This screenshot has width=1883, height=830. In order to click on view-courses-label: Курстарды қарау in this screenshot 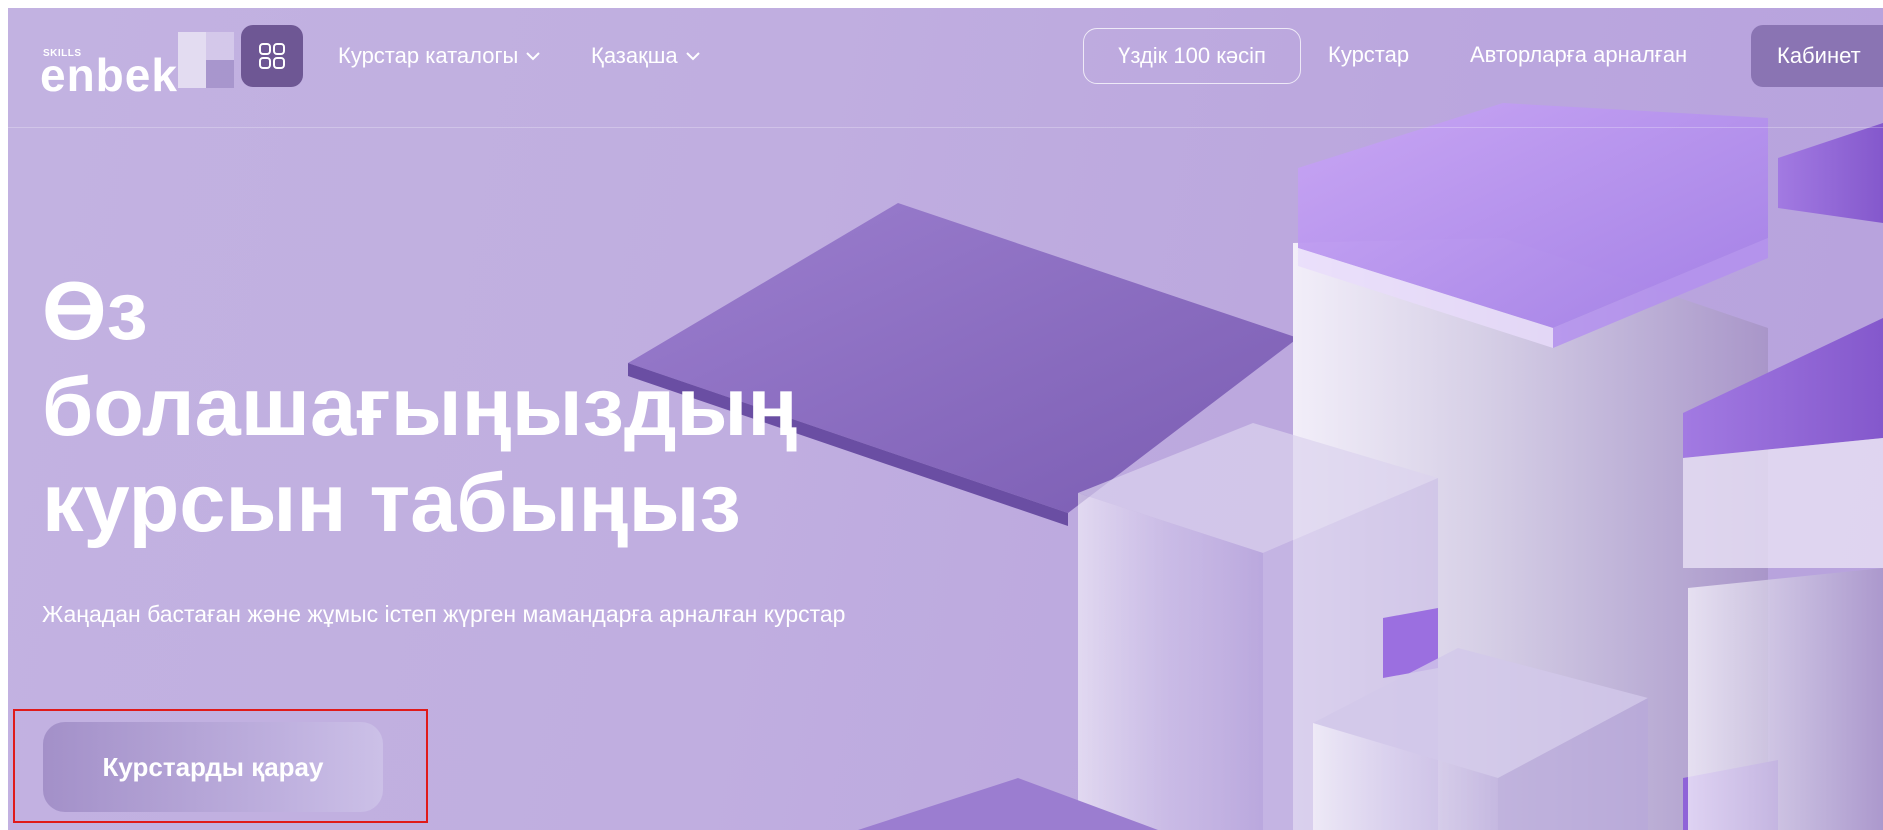, I will do `click(213, 766)`.